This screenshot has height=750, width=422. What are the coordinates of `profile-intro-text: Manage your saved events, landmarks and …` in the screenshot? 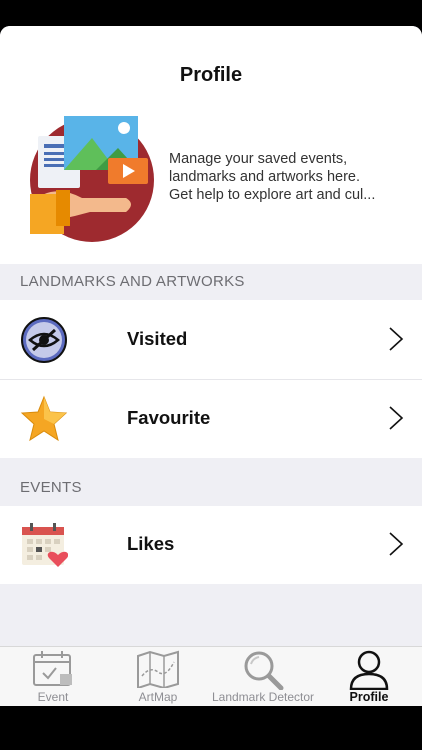 It's located at (291, 177).